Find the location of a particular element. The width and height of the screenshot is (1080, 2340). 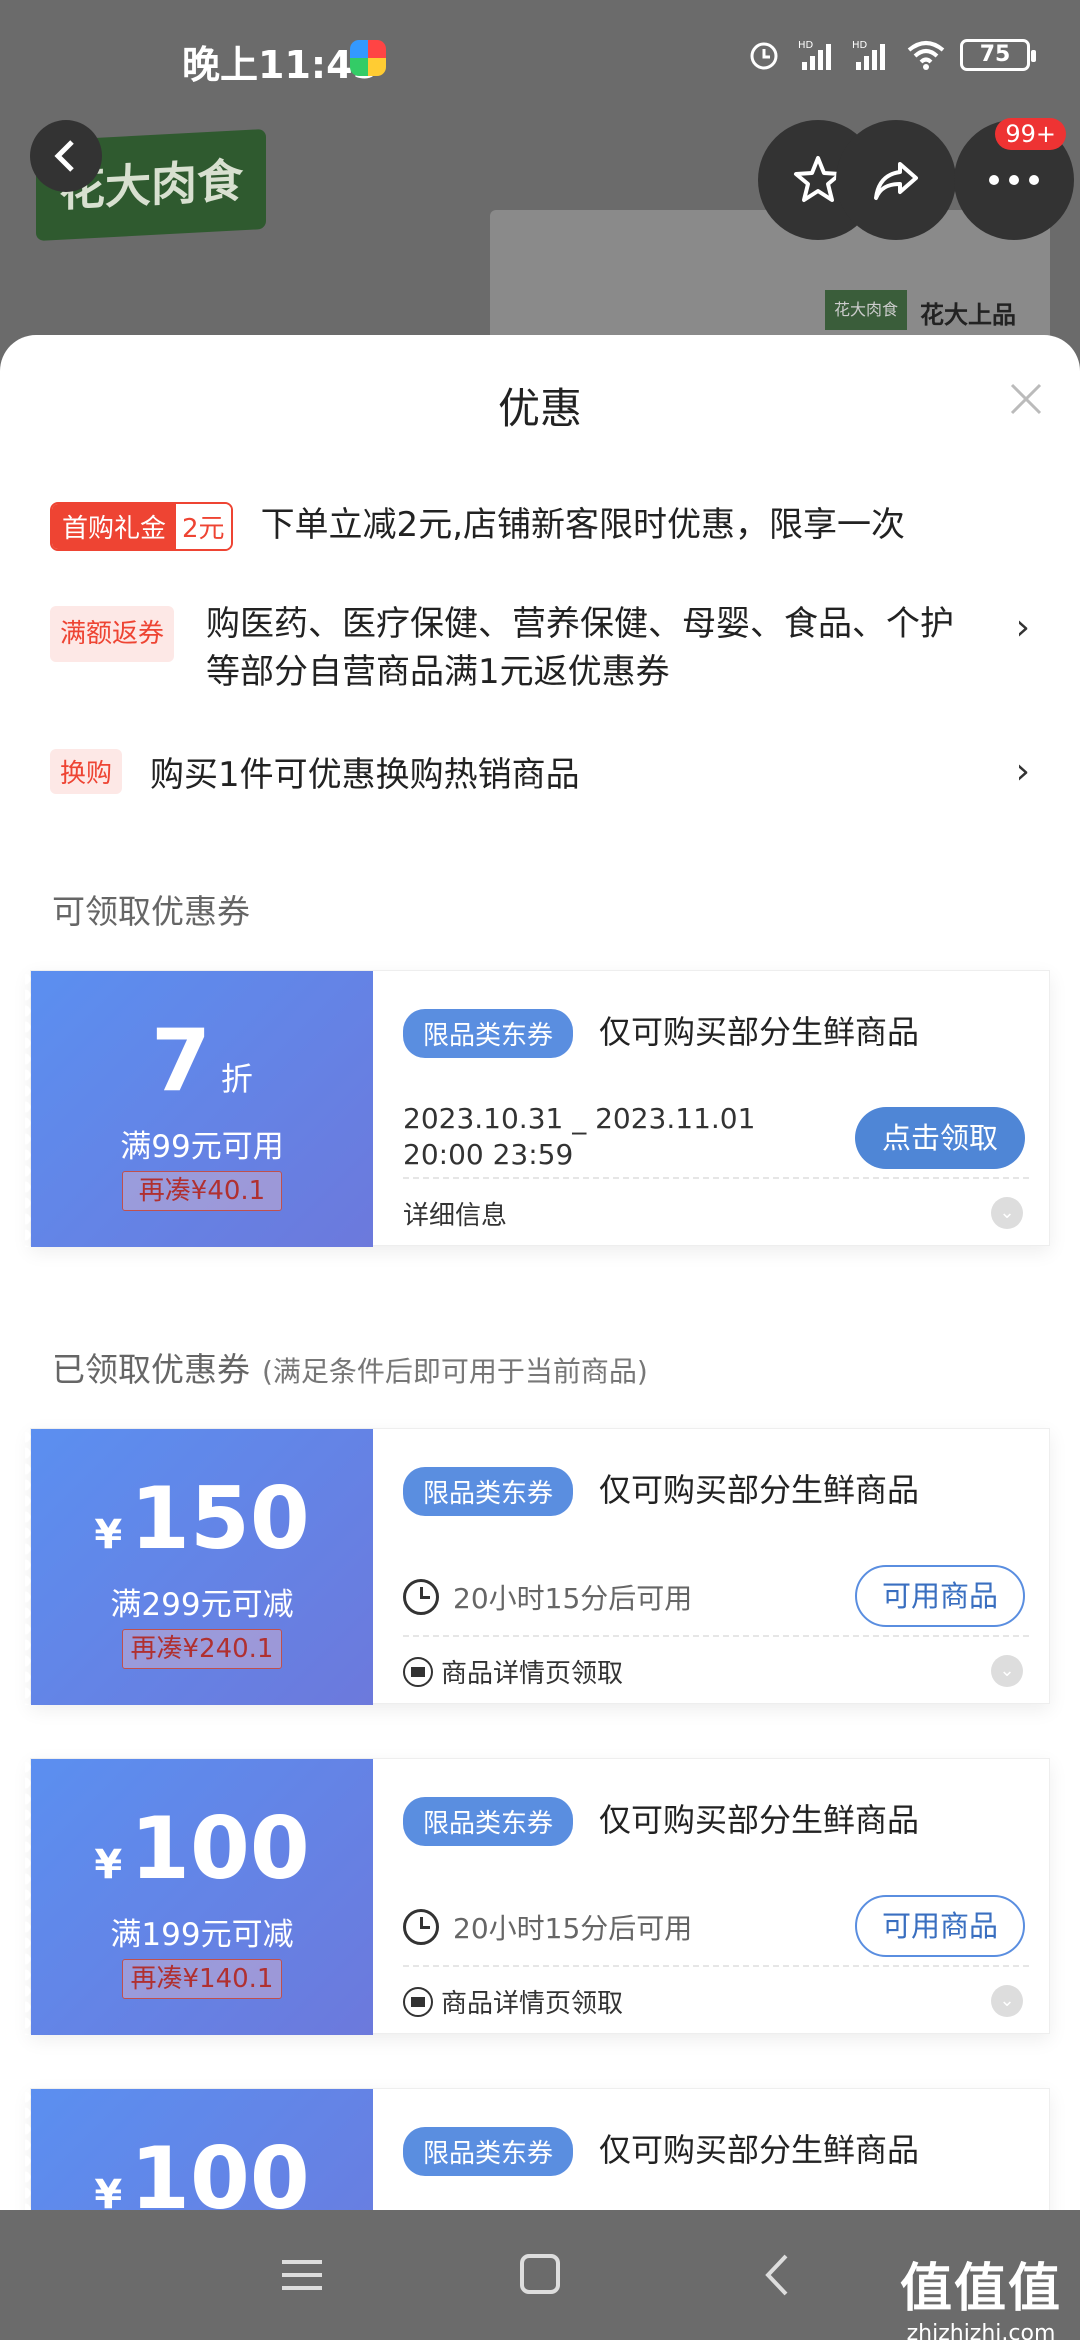

coupon-amount: ¥150 is located at coordinates (202, 1527).